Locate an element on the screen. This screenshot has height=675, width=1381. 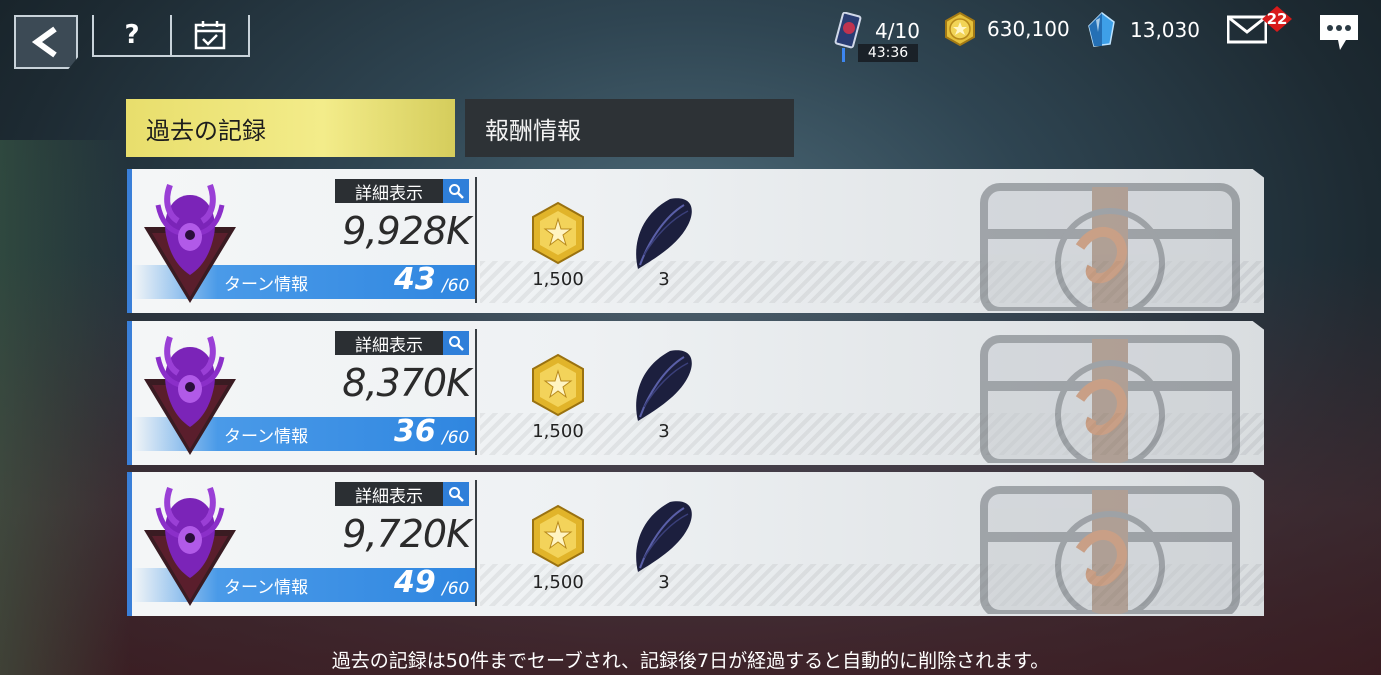
tab-past-records: 過去の記録 is located at coordinates (290, 128).